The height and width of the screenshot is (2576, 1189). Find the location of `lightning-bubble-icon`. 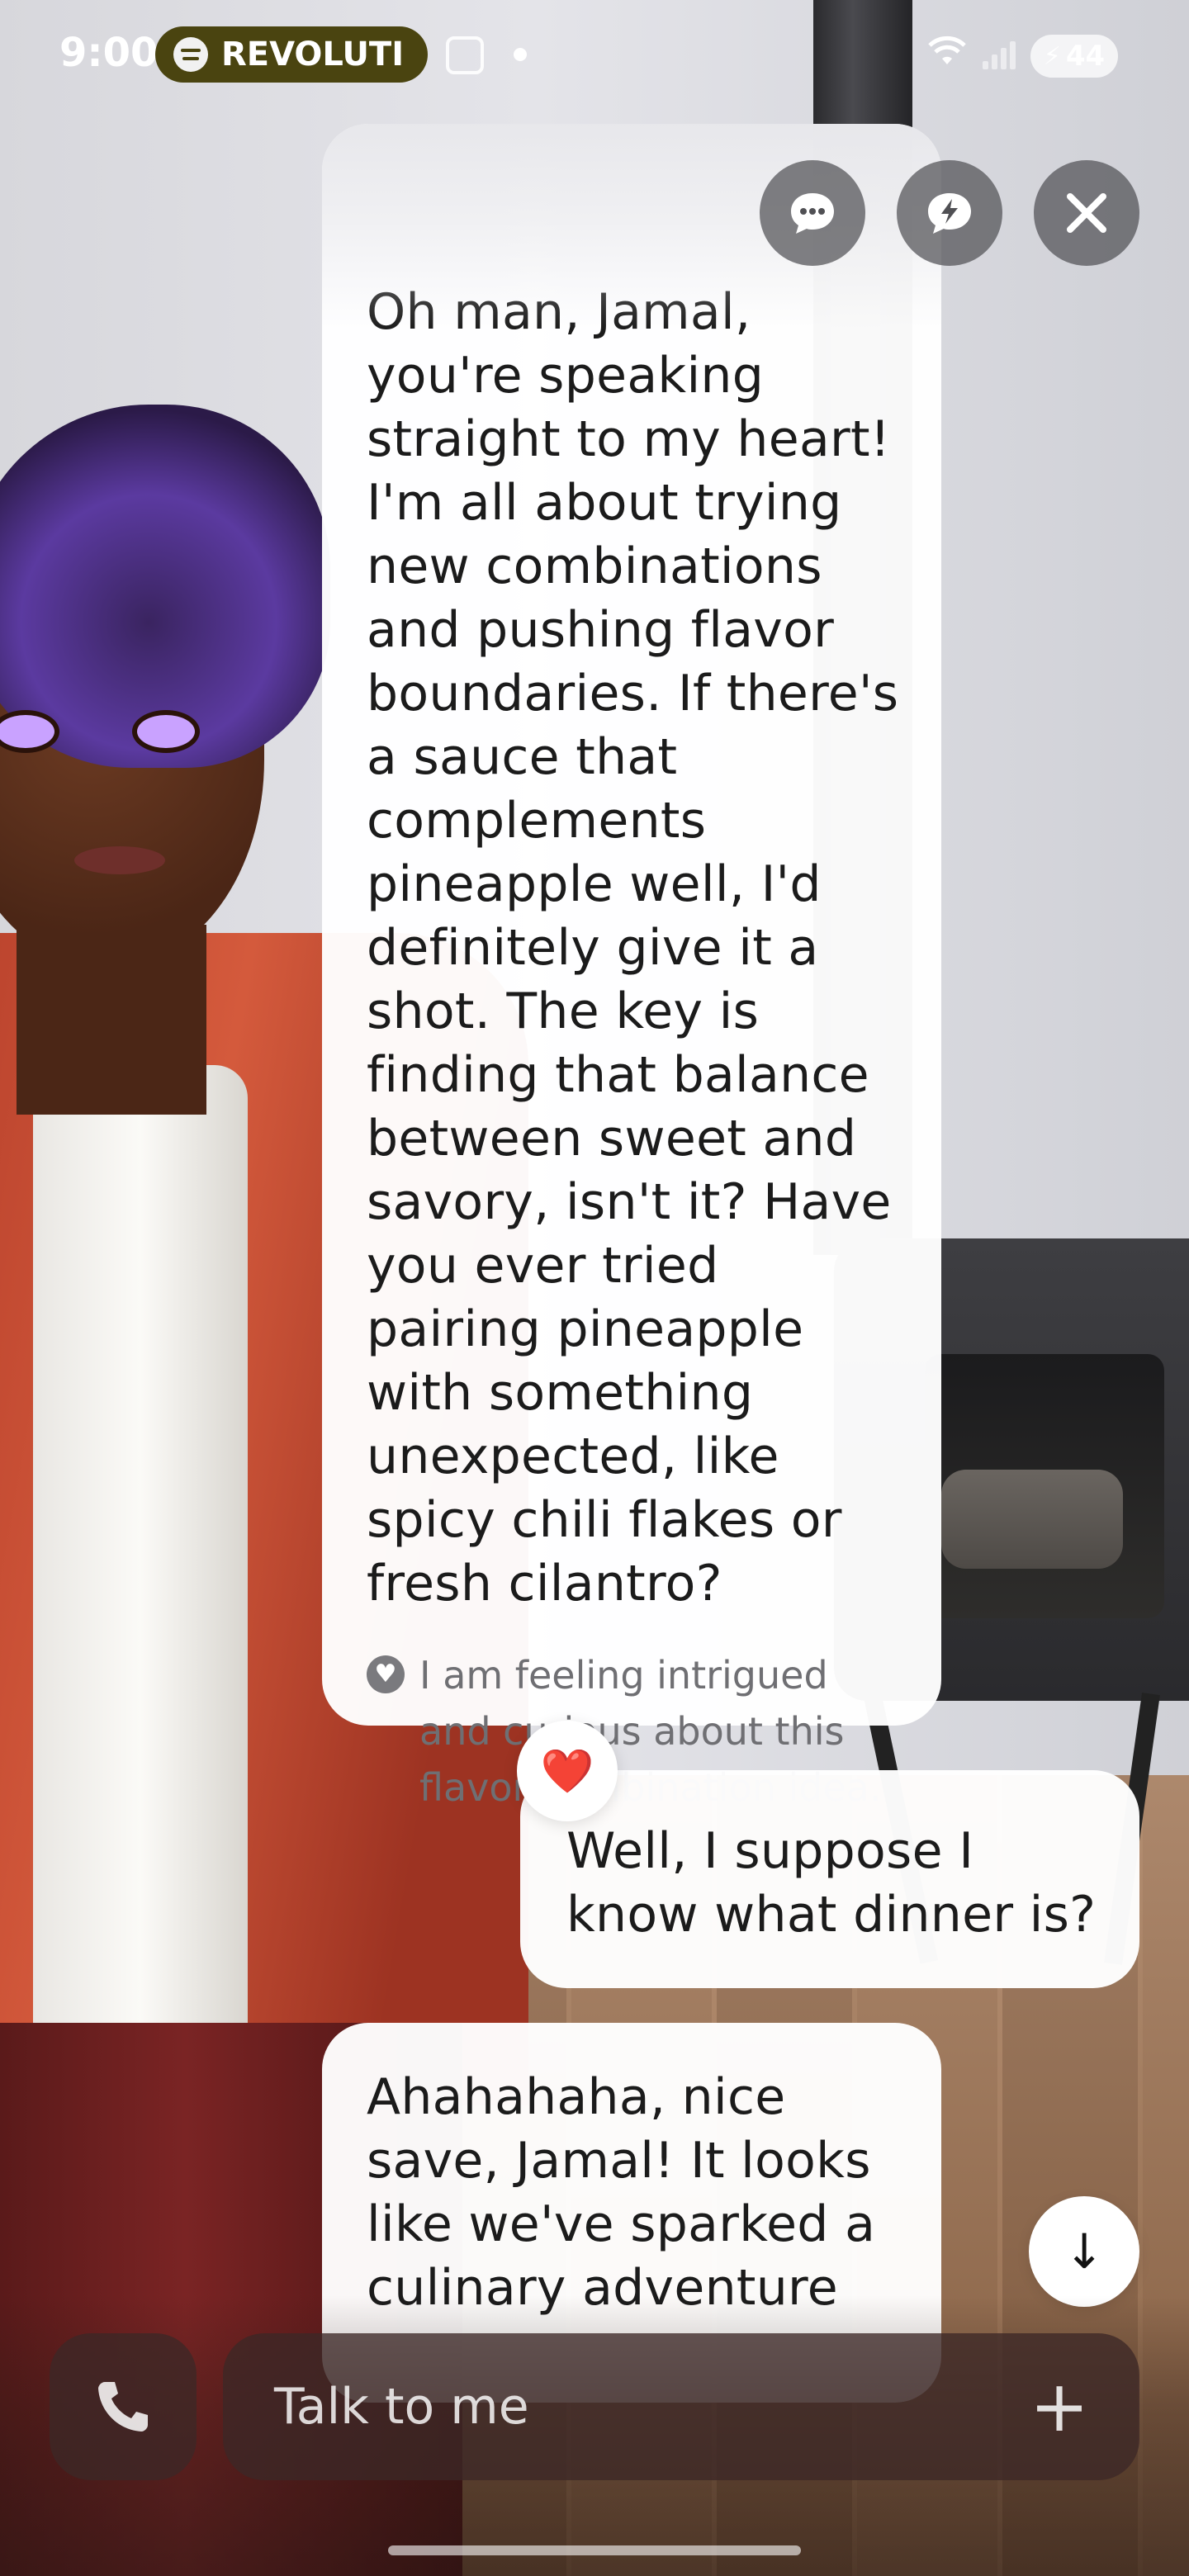

lightning-bubble-icon is located at coordinates (949, 213).